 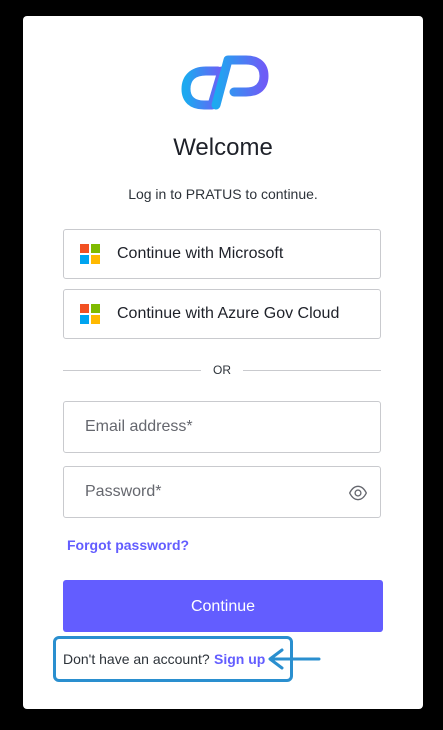 I want to click on password-field-wrapper, so click(x=222, y=492).